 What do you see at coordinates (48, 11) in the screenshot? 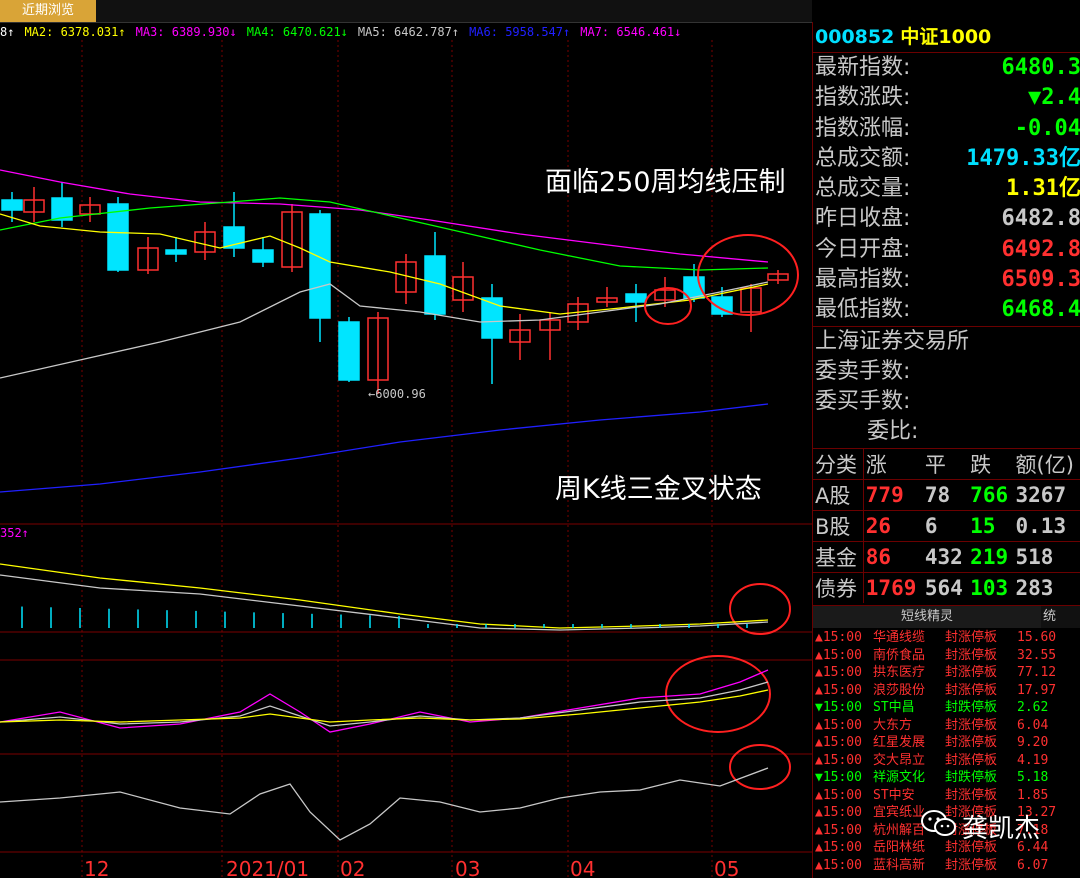
I see `tab-recent: 近期浏览` at bounding box center [48, 11].